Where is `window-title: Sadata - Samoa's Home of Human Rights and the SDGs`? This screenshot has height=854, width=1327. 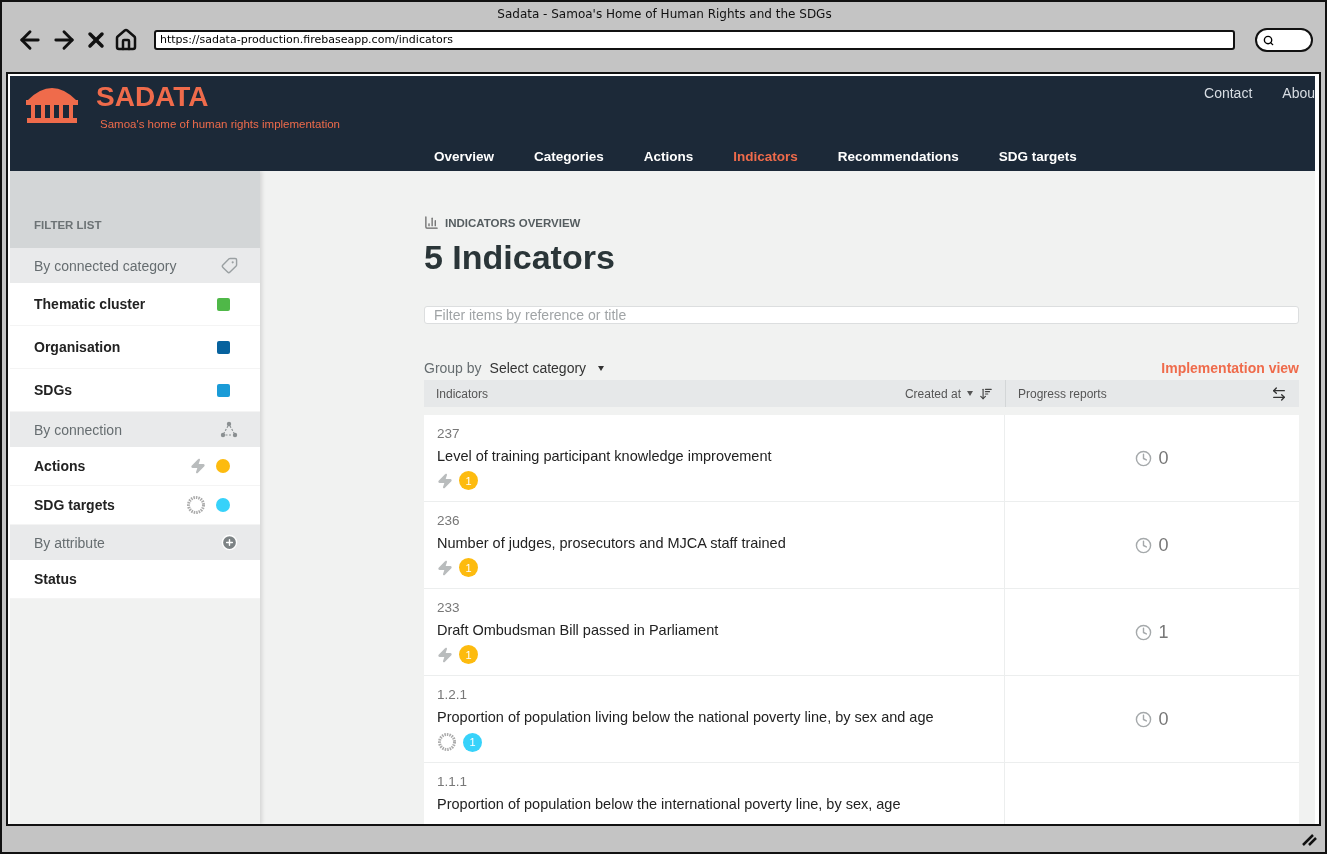
window-title: Sadata - Samoa's Home of Human Rights and the SDGs is located at coordinates (664, 14).